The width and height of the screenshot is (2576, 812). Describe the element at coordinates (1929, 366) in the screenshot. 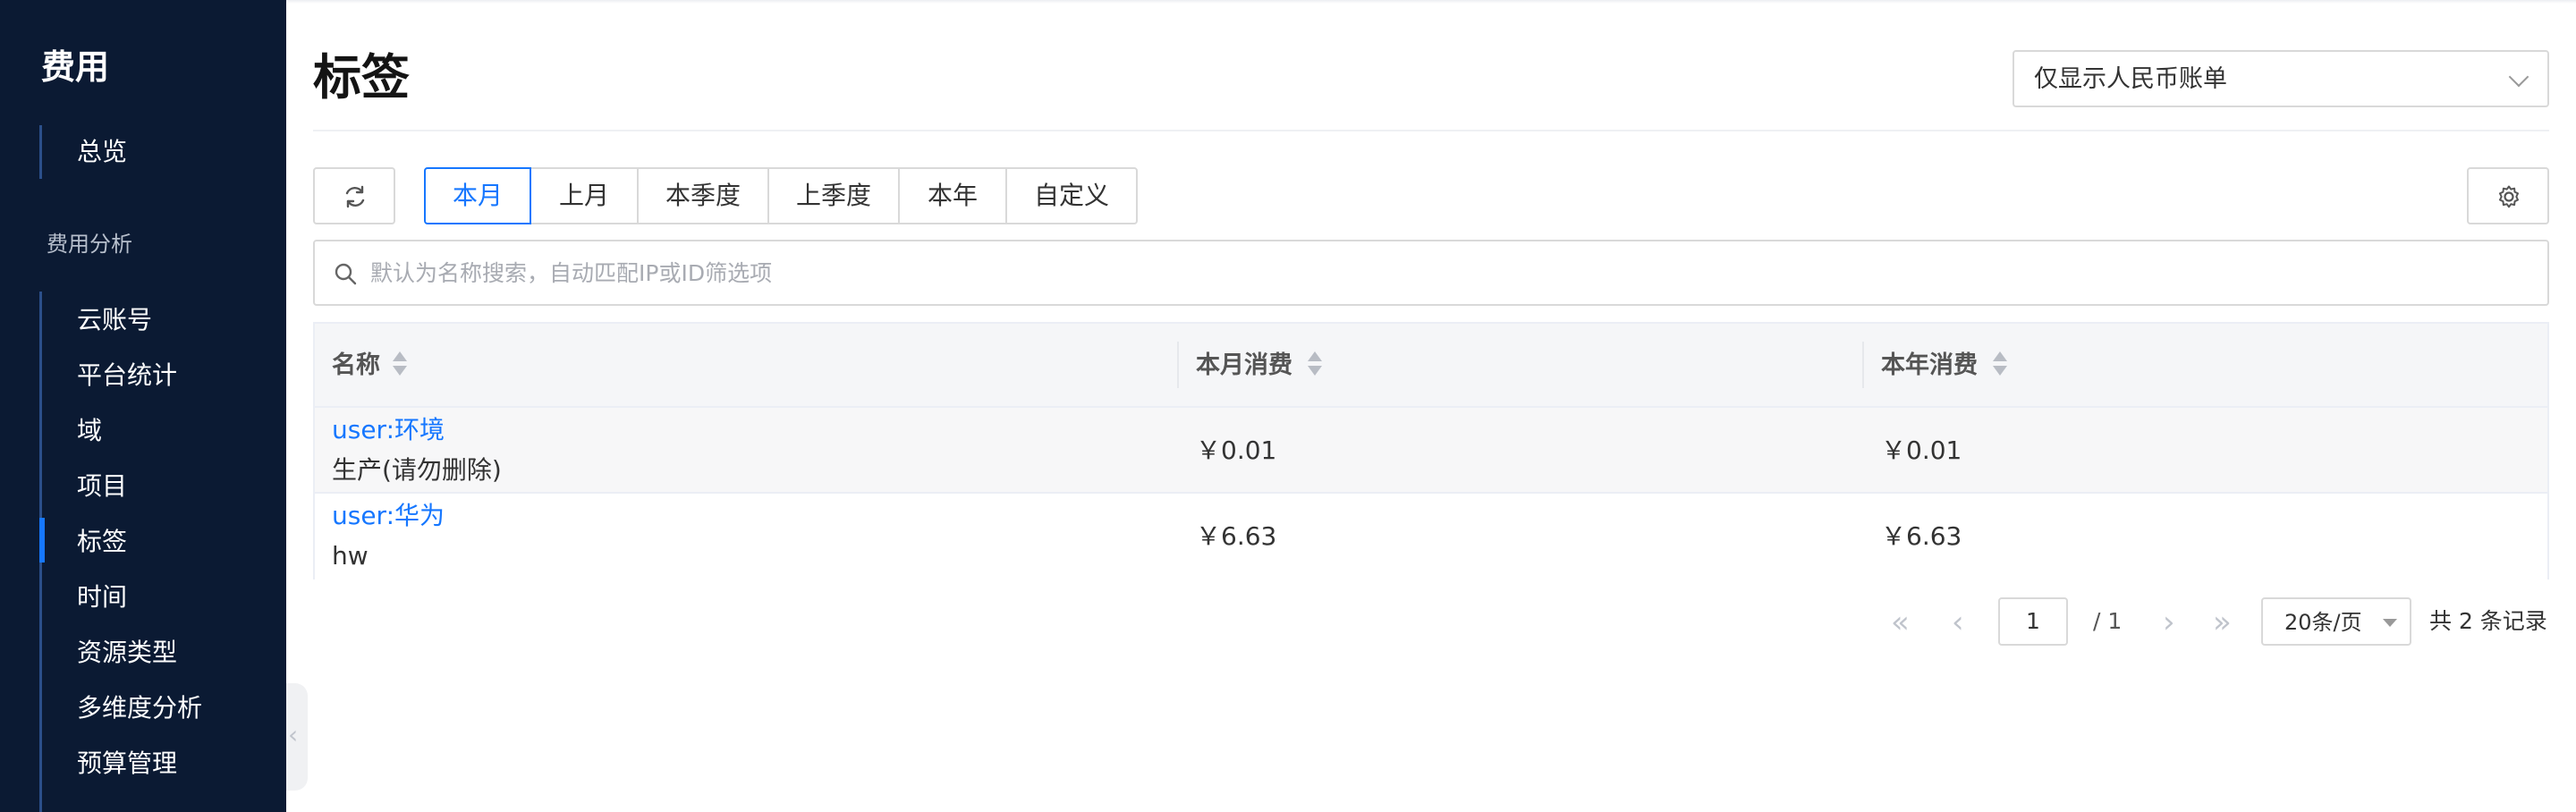

I see `column-header-year-cost: 本年消费` at that location.